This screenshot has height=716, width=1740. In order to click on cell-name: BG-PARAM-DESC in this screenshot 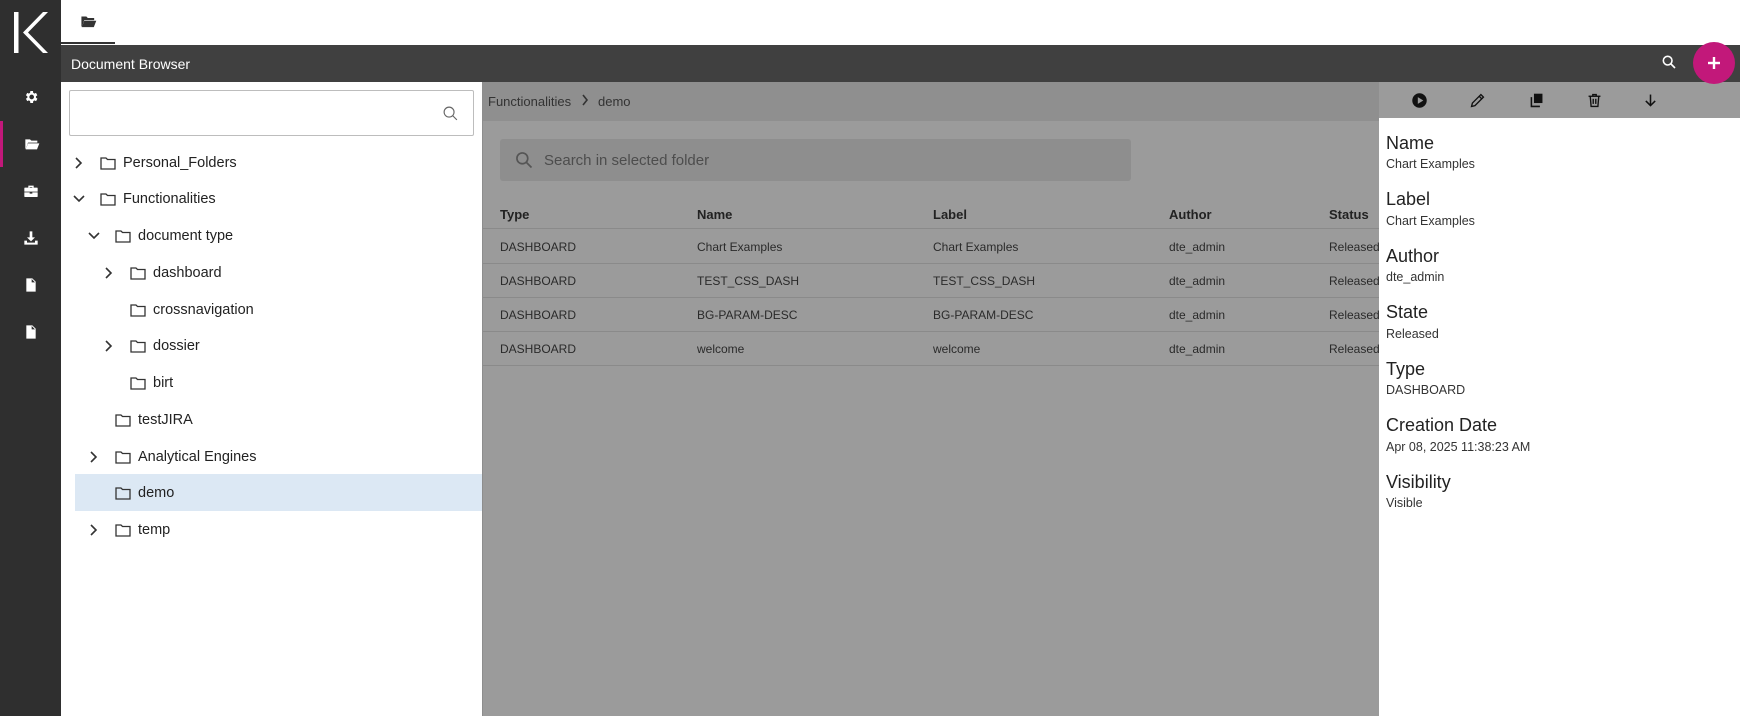, I will do `click(747, 315)`.